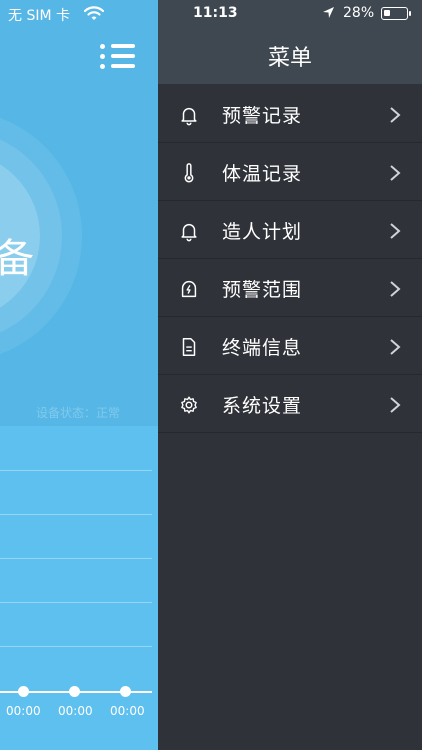  I want to click on battery-percent: 28%, so click(359, 13).